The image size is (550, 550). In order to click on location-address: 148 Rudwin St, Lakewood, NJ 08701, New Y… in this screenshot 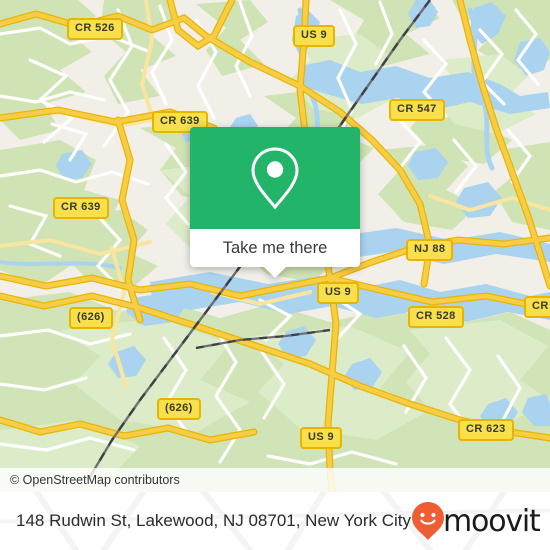, I will do `click(214, 520)`.